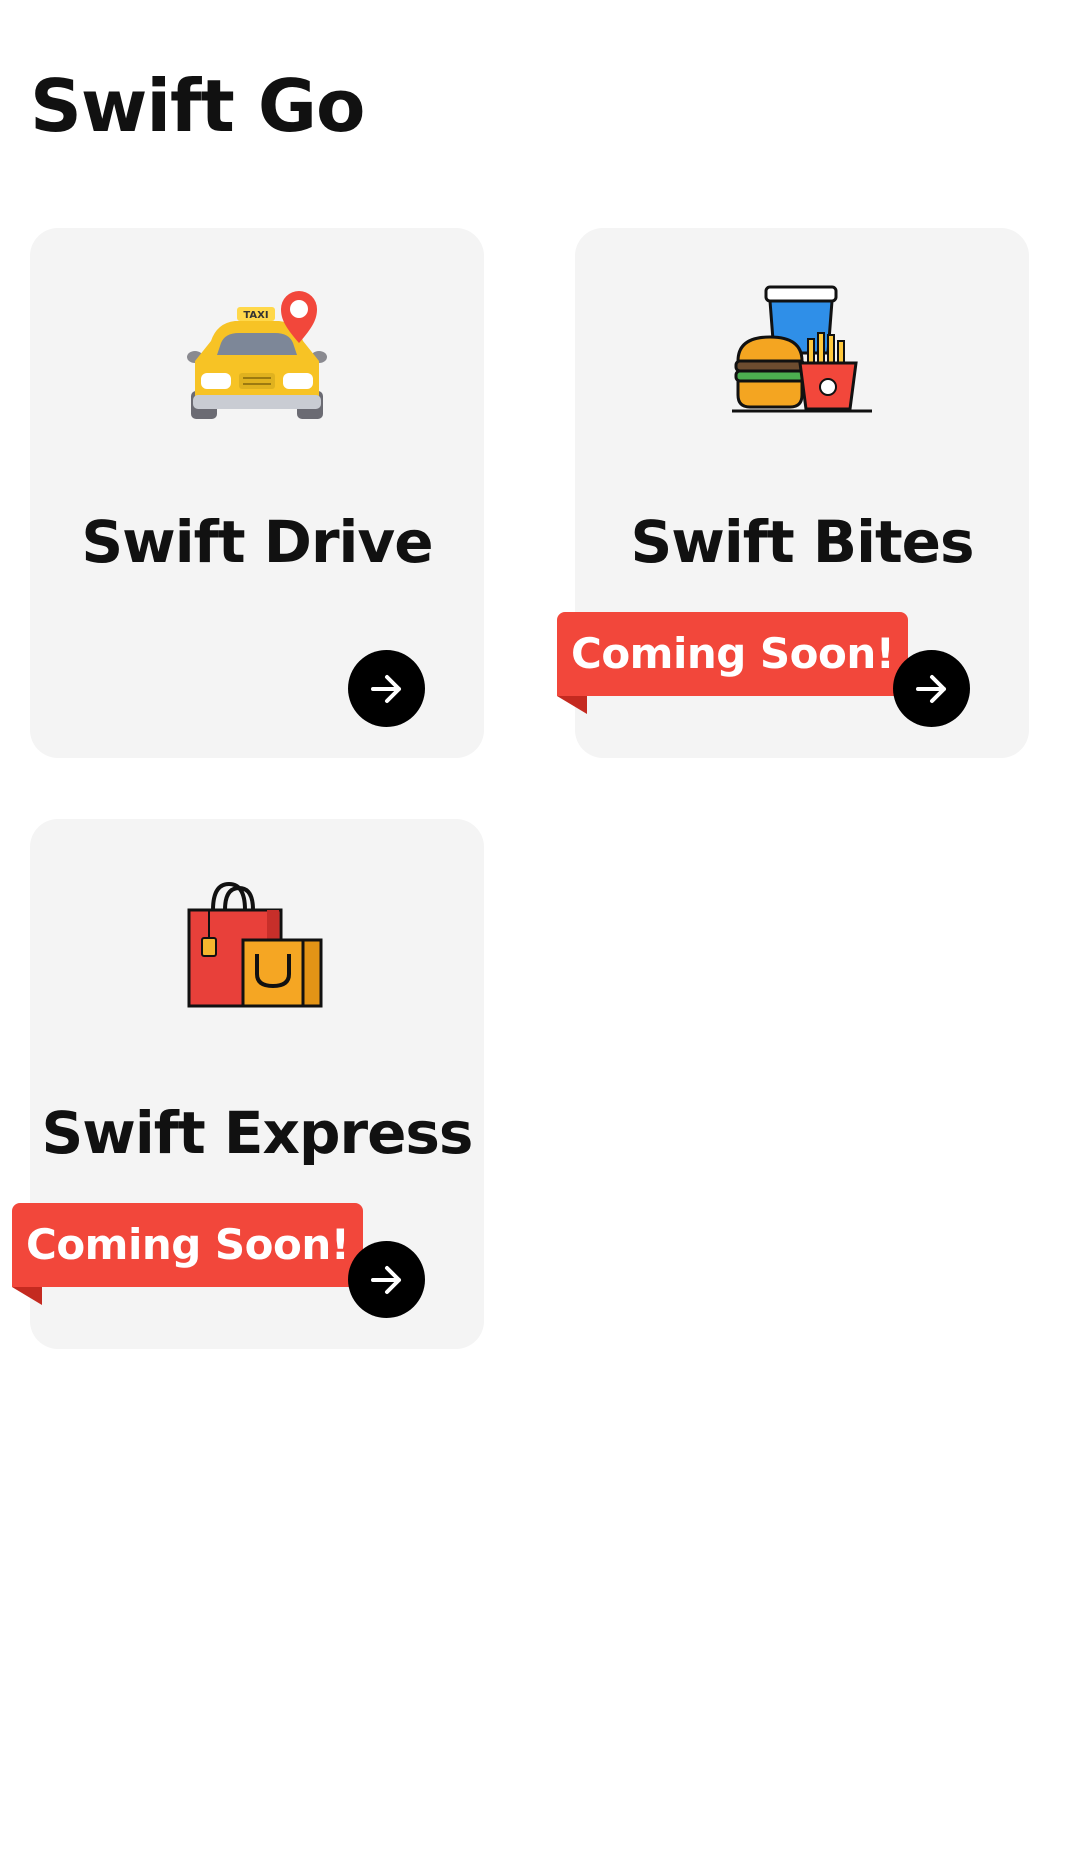  What do you see at coordinates (257, 946) in the screenshot?
I see `shopping-bags-icon` at bounding box center [257, 946].